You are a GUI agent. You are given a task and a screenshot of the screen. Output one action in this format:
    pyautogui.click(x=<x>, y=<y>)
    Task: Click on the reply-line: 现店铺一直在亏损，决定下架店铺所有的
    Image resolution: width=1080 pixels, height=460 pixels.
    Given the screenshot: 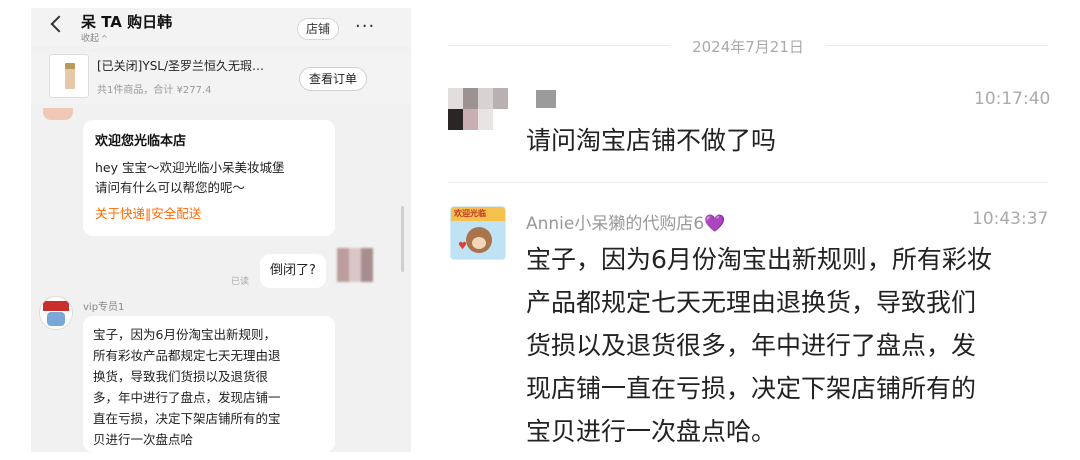 What is the action you would take?
    pyautogui.click(x=751, y=388)
    